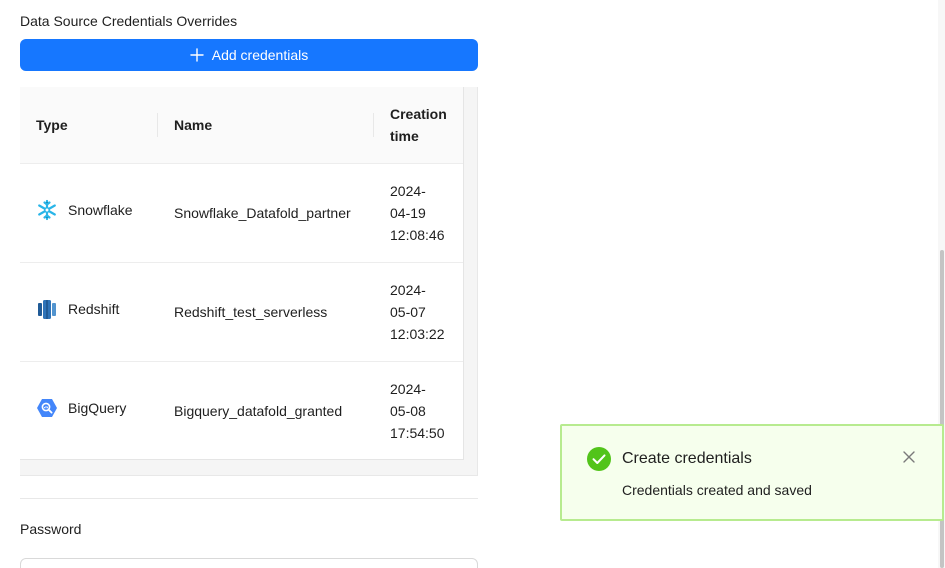  Describe the element at coordinates (417, 312) in the screenshot. I see `creation-time-cell: 2024- 05-07 12:03:22` at that location.